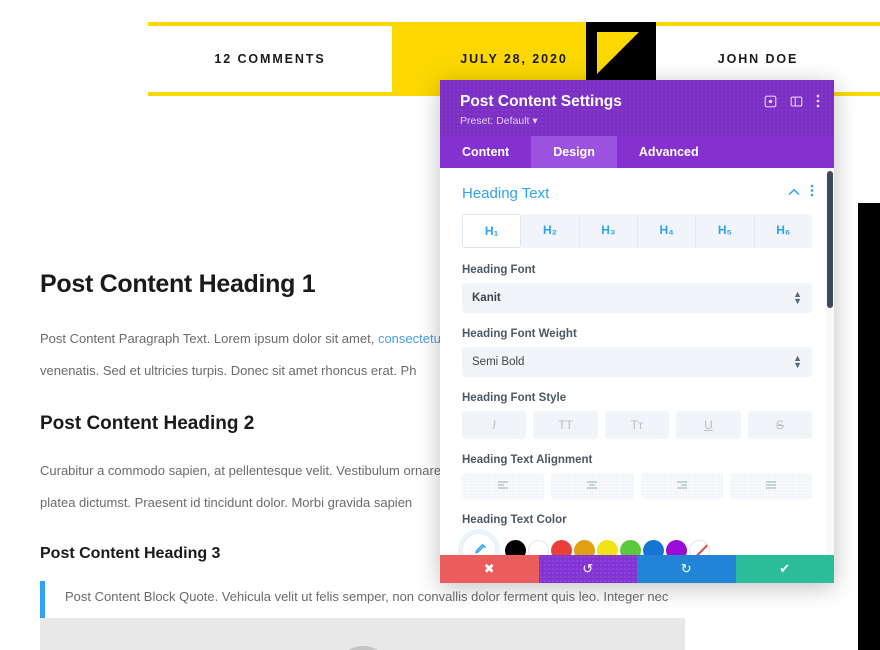 The width and height of the screenshot is (880, 650). Describe the element at coordinates (486, 298) in the screenshot. I see `heading-font-value: Kanit` at that location.